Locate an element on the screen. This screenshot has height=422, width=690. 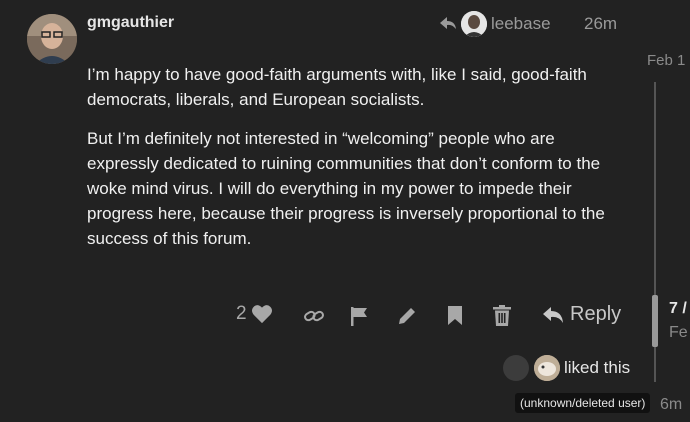
author-avatar is located at coordinates (52, 39).